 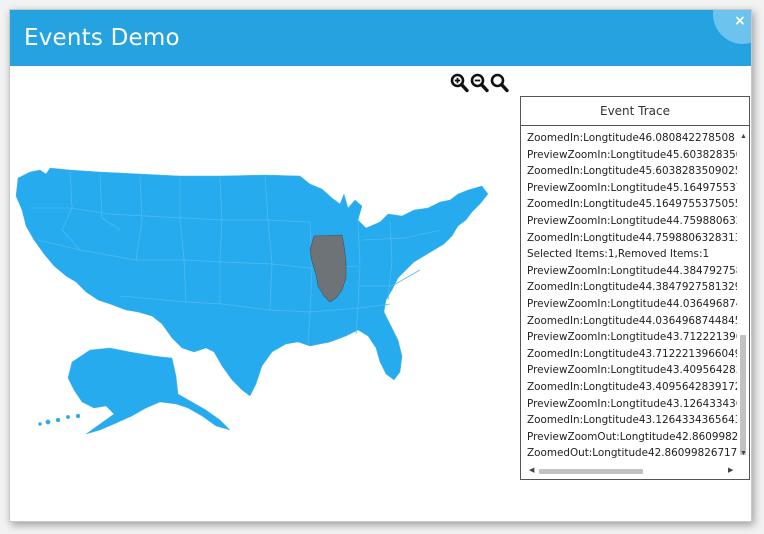 What do you see at coordinates (591, 471) in the screenshot?
I see `horizontal-scroll-thumb` at bounding box center [591, 471].